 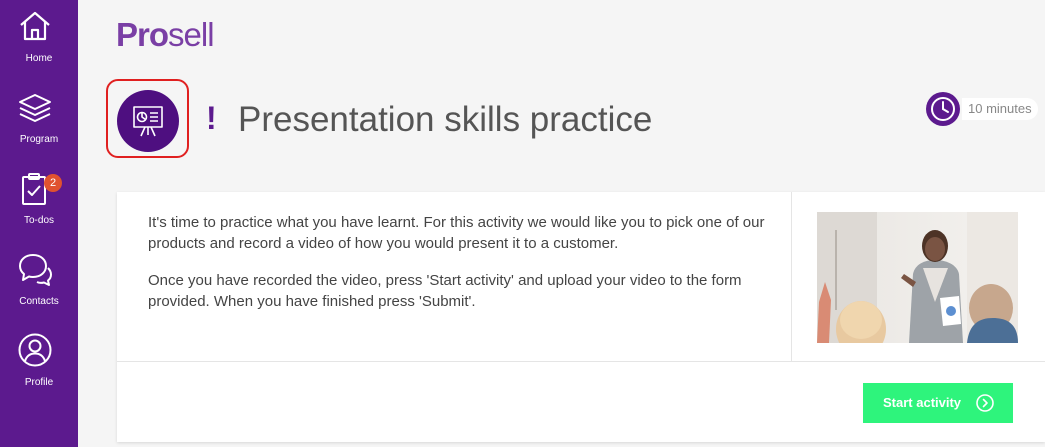 I want to click on sidebar: Home Program 2 To-dos Contacts Profile, so click(x=39, y=223).